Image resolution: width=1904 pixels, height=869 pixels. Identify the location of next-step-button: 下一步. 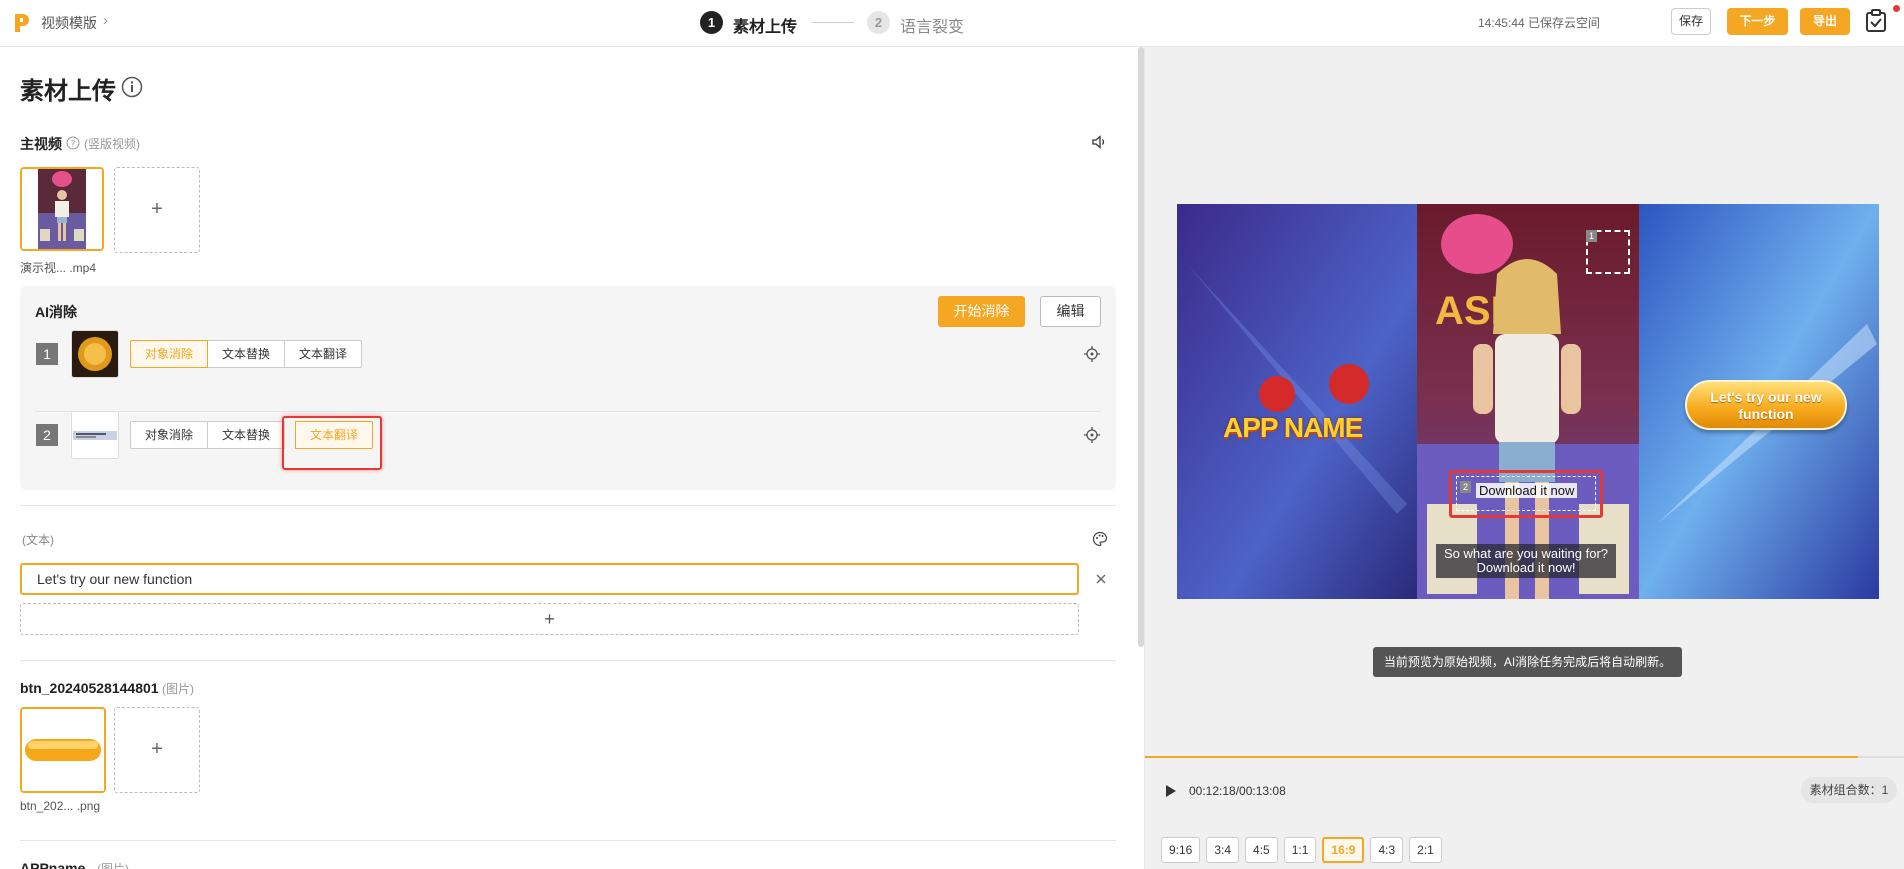
(1757, 21).